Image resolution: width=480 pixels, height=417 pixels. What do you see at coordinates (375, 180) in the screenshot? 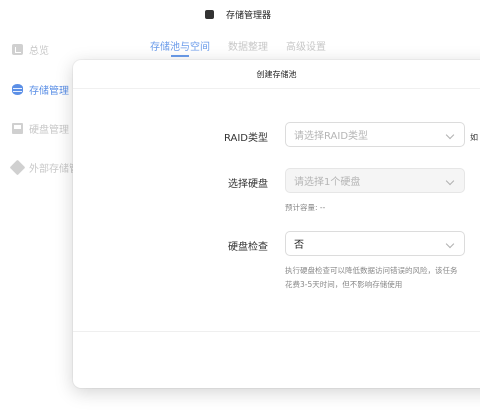
I see `select-disk-select: 请选择1个硬盘` at bounding box center [375, 180].